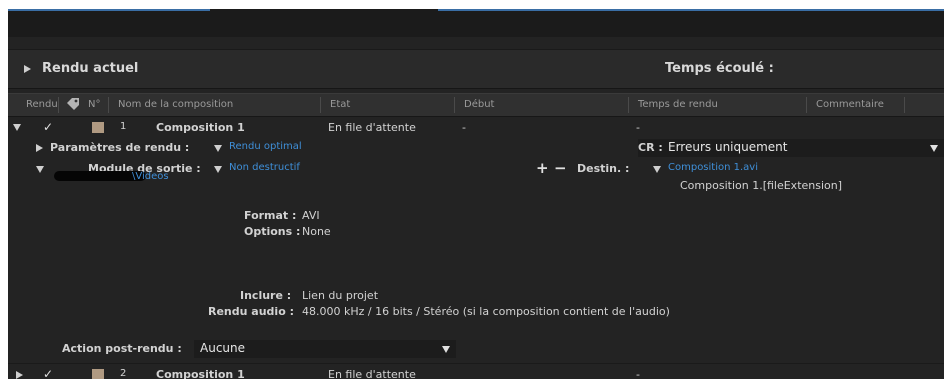 This screenshot has height=379, width=944. I want to click on log-dropdown-arrow-icon, so click(934, 148).